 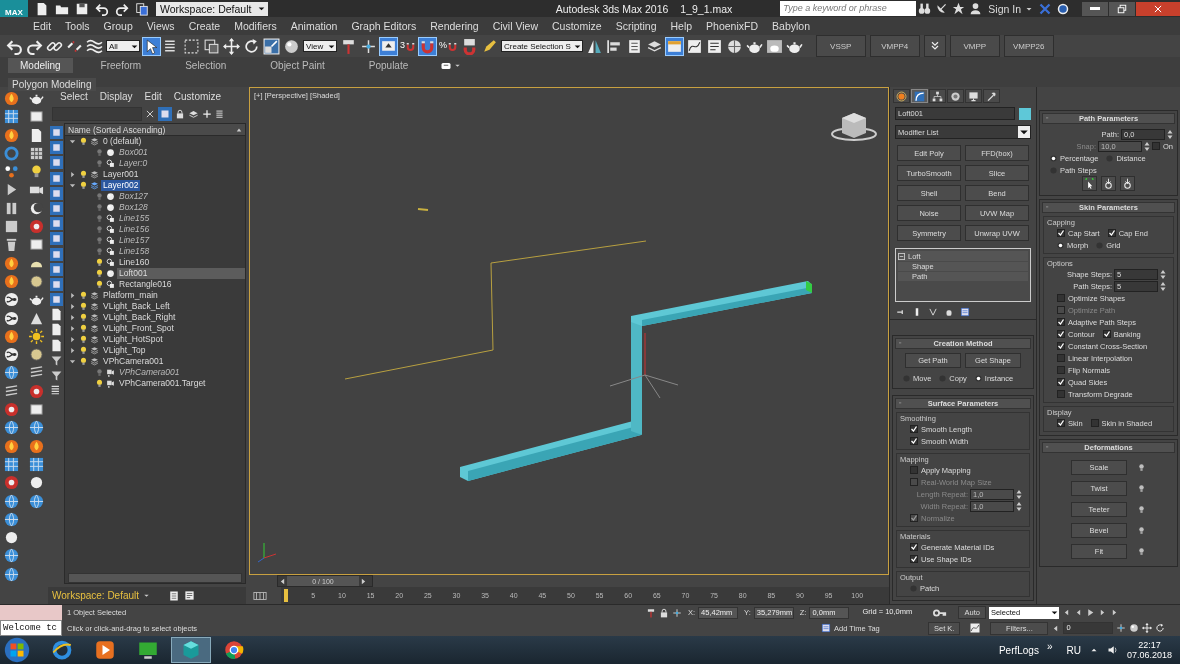 What do you see at coordinates (133, 339) in the screenshot?
I see `tree-item: VLight_HotSpot` at bounding box center [133, 339].